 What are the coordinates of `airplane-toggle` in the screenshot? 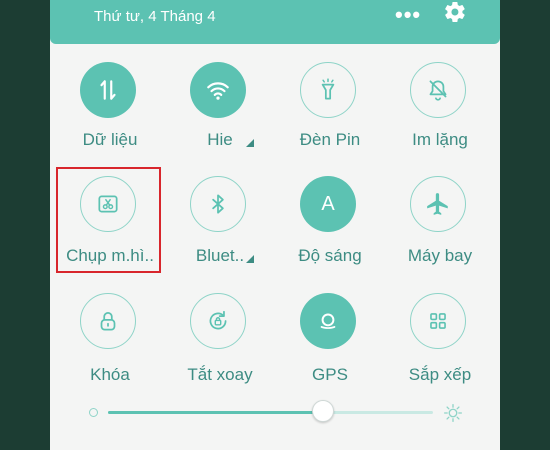 It's located at (438, 204).